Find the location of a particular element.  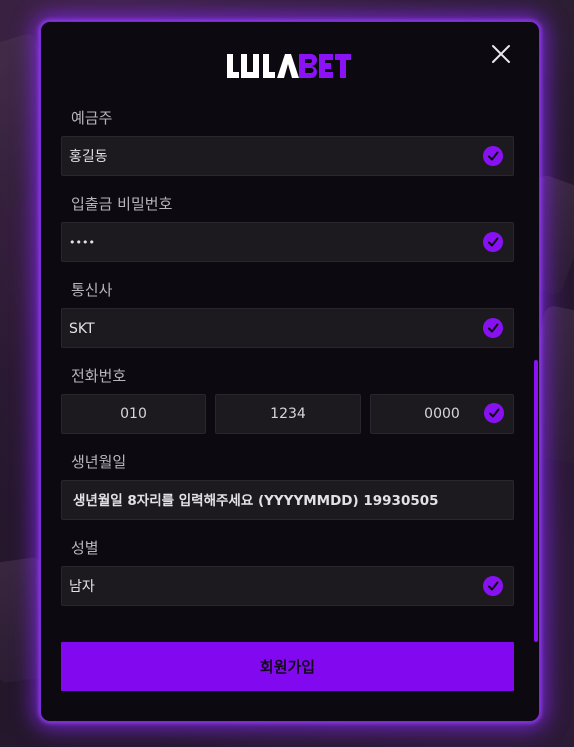

phone-part1-input: 010 is located at coordinates (133, 414).